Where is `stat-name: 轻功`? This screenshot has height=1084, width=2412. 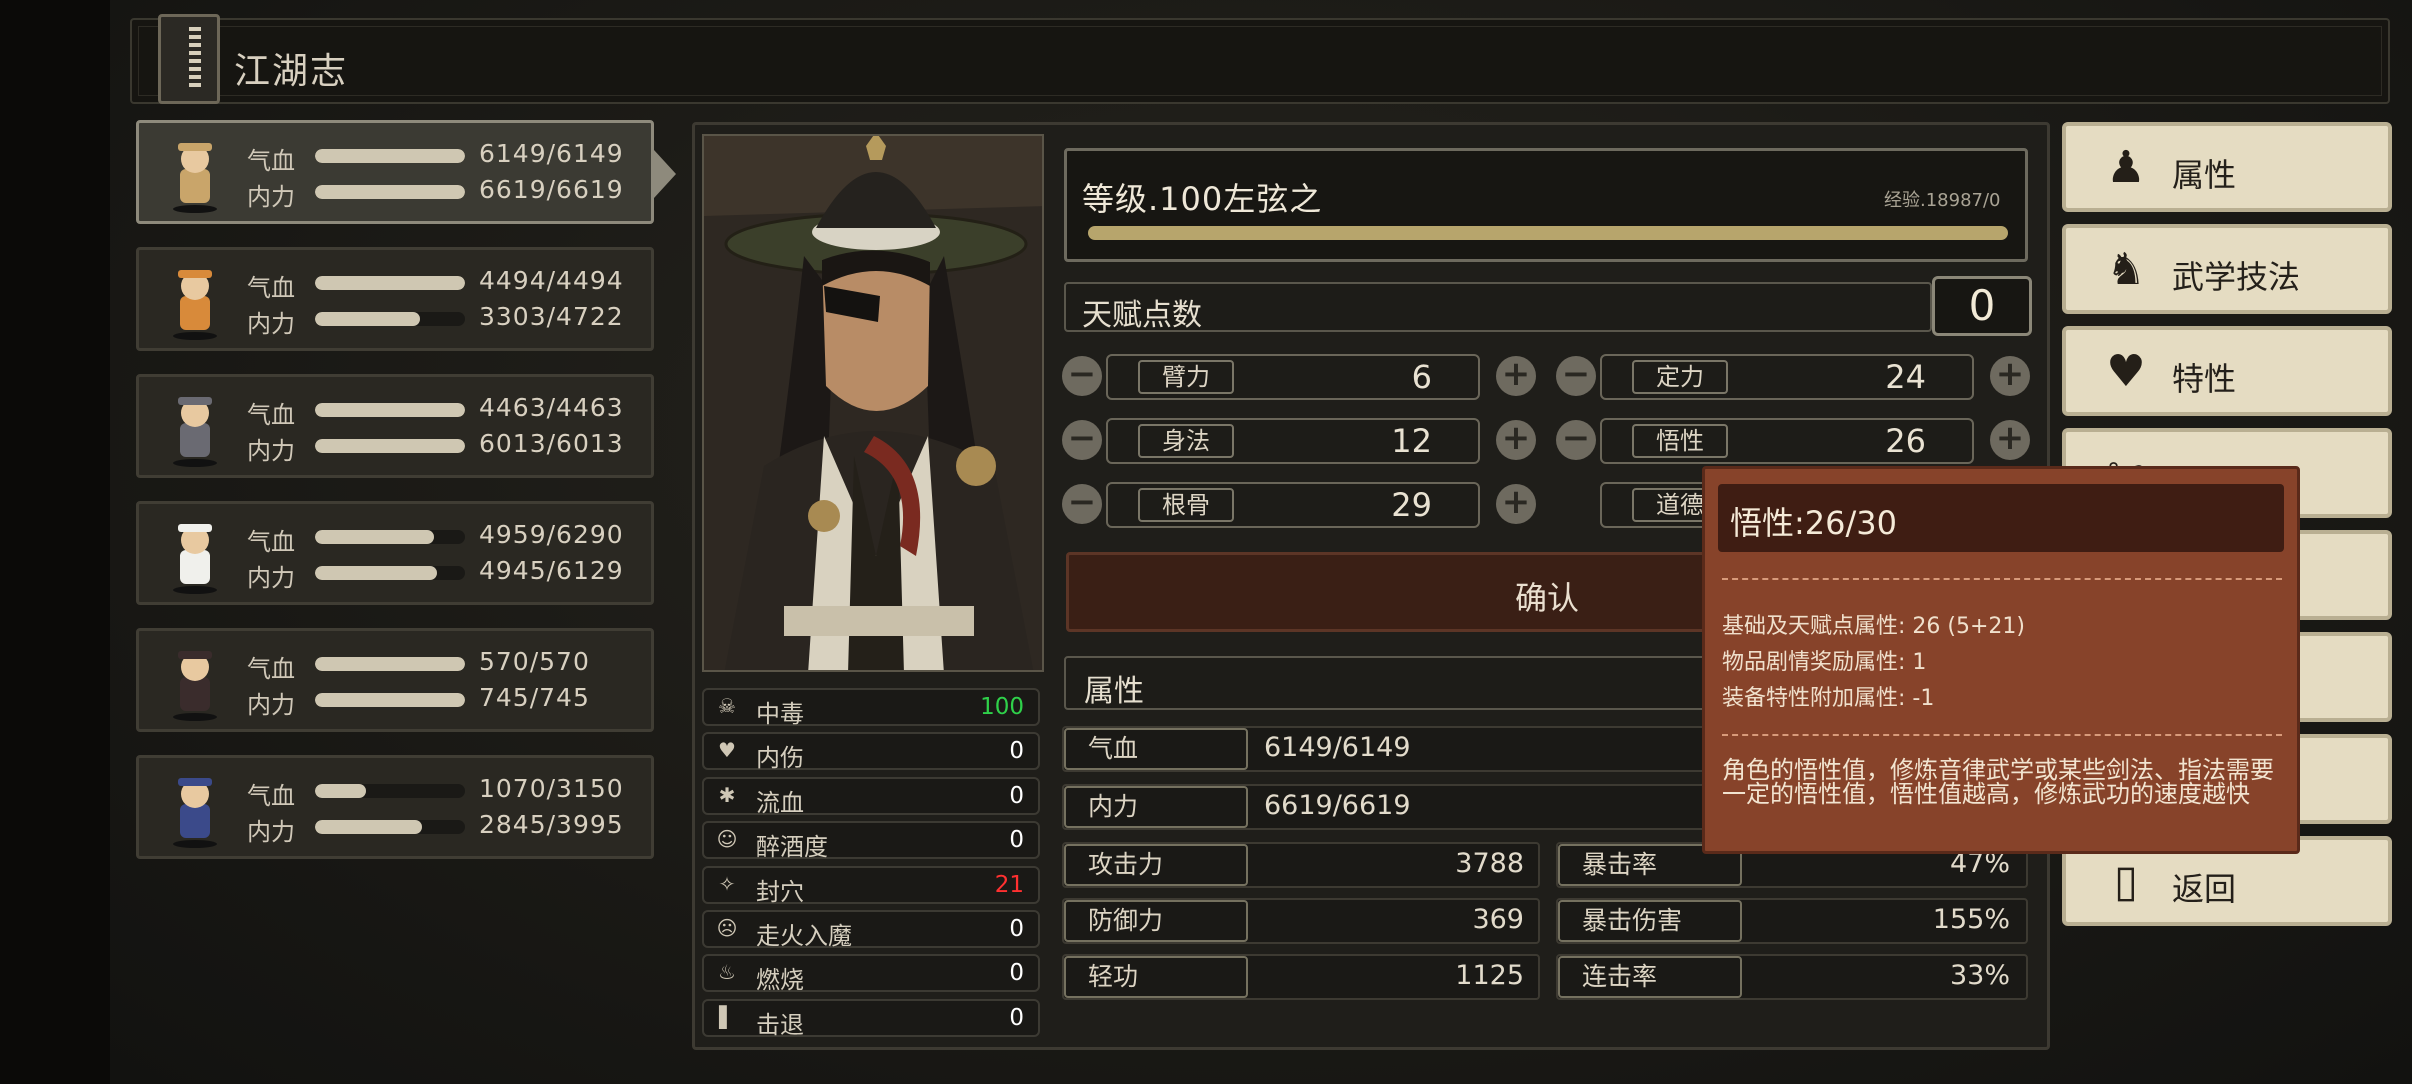
stat-name: 轻功 is located at coordinates (1156, 977).